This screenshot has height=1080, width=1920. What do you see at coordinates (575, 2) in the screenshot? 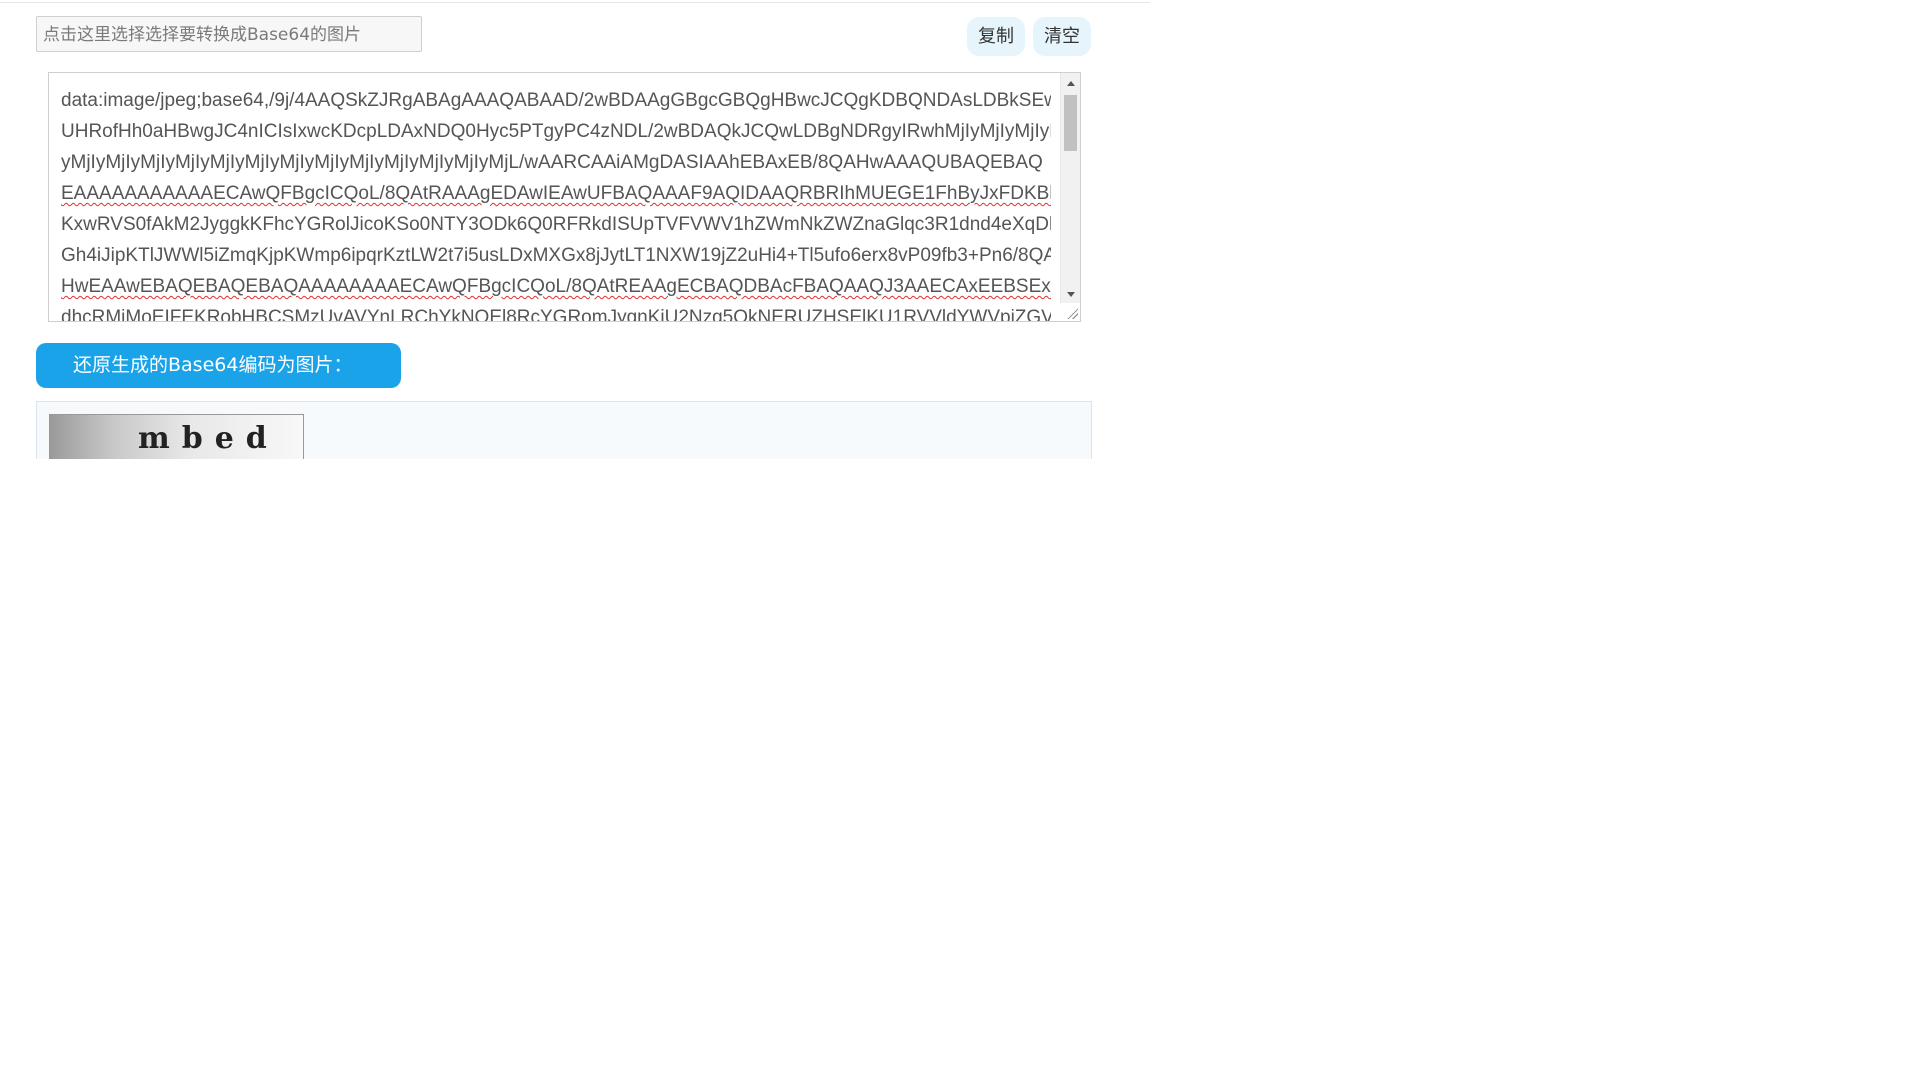
I see `top-divider` at bounding box center [575, 2].